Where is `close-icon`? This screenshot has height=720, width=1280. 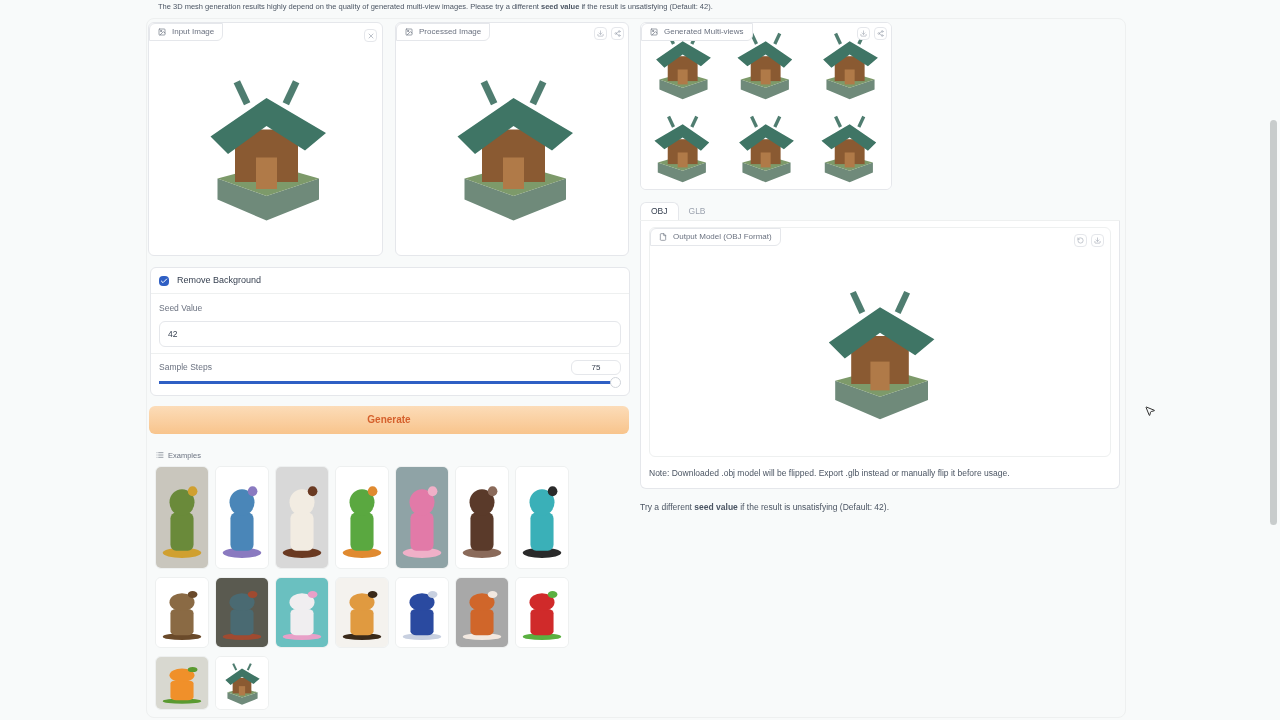 close-icon is located at coordinates (370, 35).